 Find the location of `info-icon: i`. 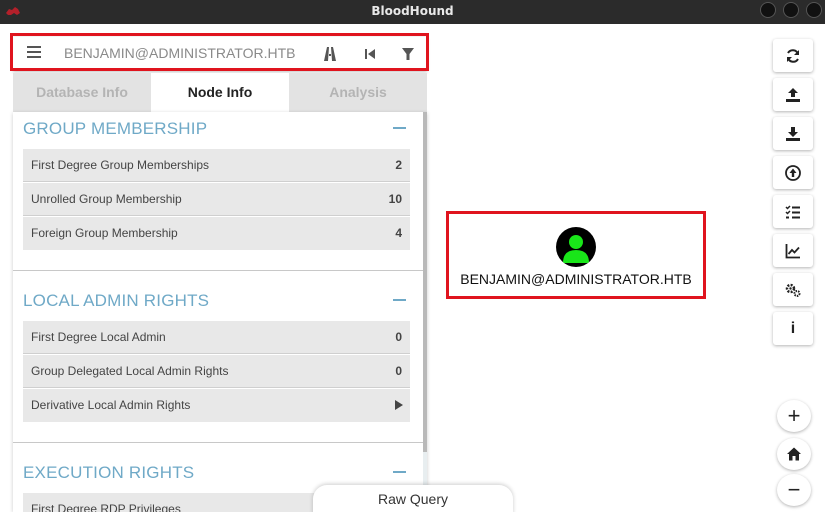

info-icon: i is located at coordinates (793, 328).